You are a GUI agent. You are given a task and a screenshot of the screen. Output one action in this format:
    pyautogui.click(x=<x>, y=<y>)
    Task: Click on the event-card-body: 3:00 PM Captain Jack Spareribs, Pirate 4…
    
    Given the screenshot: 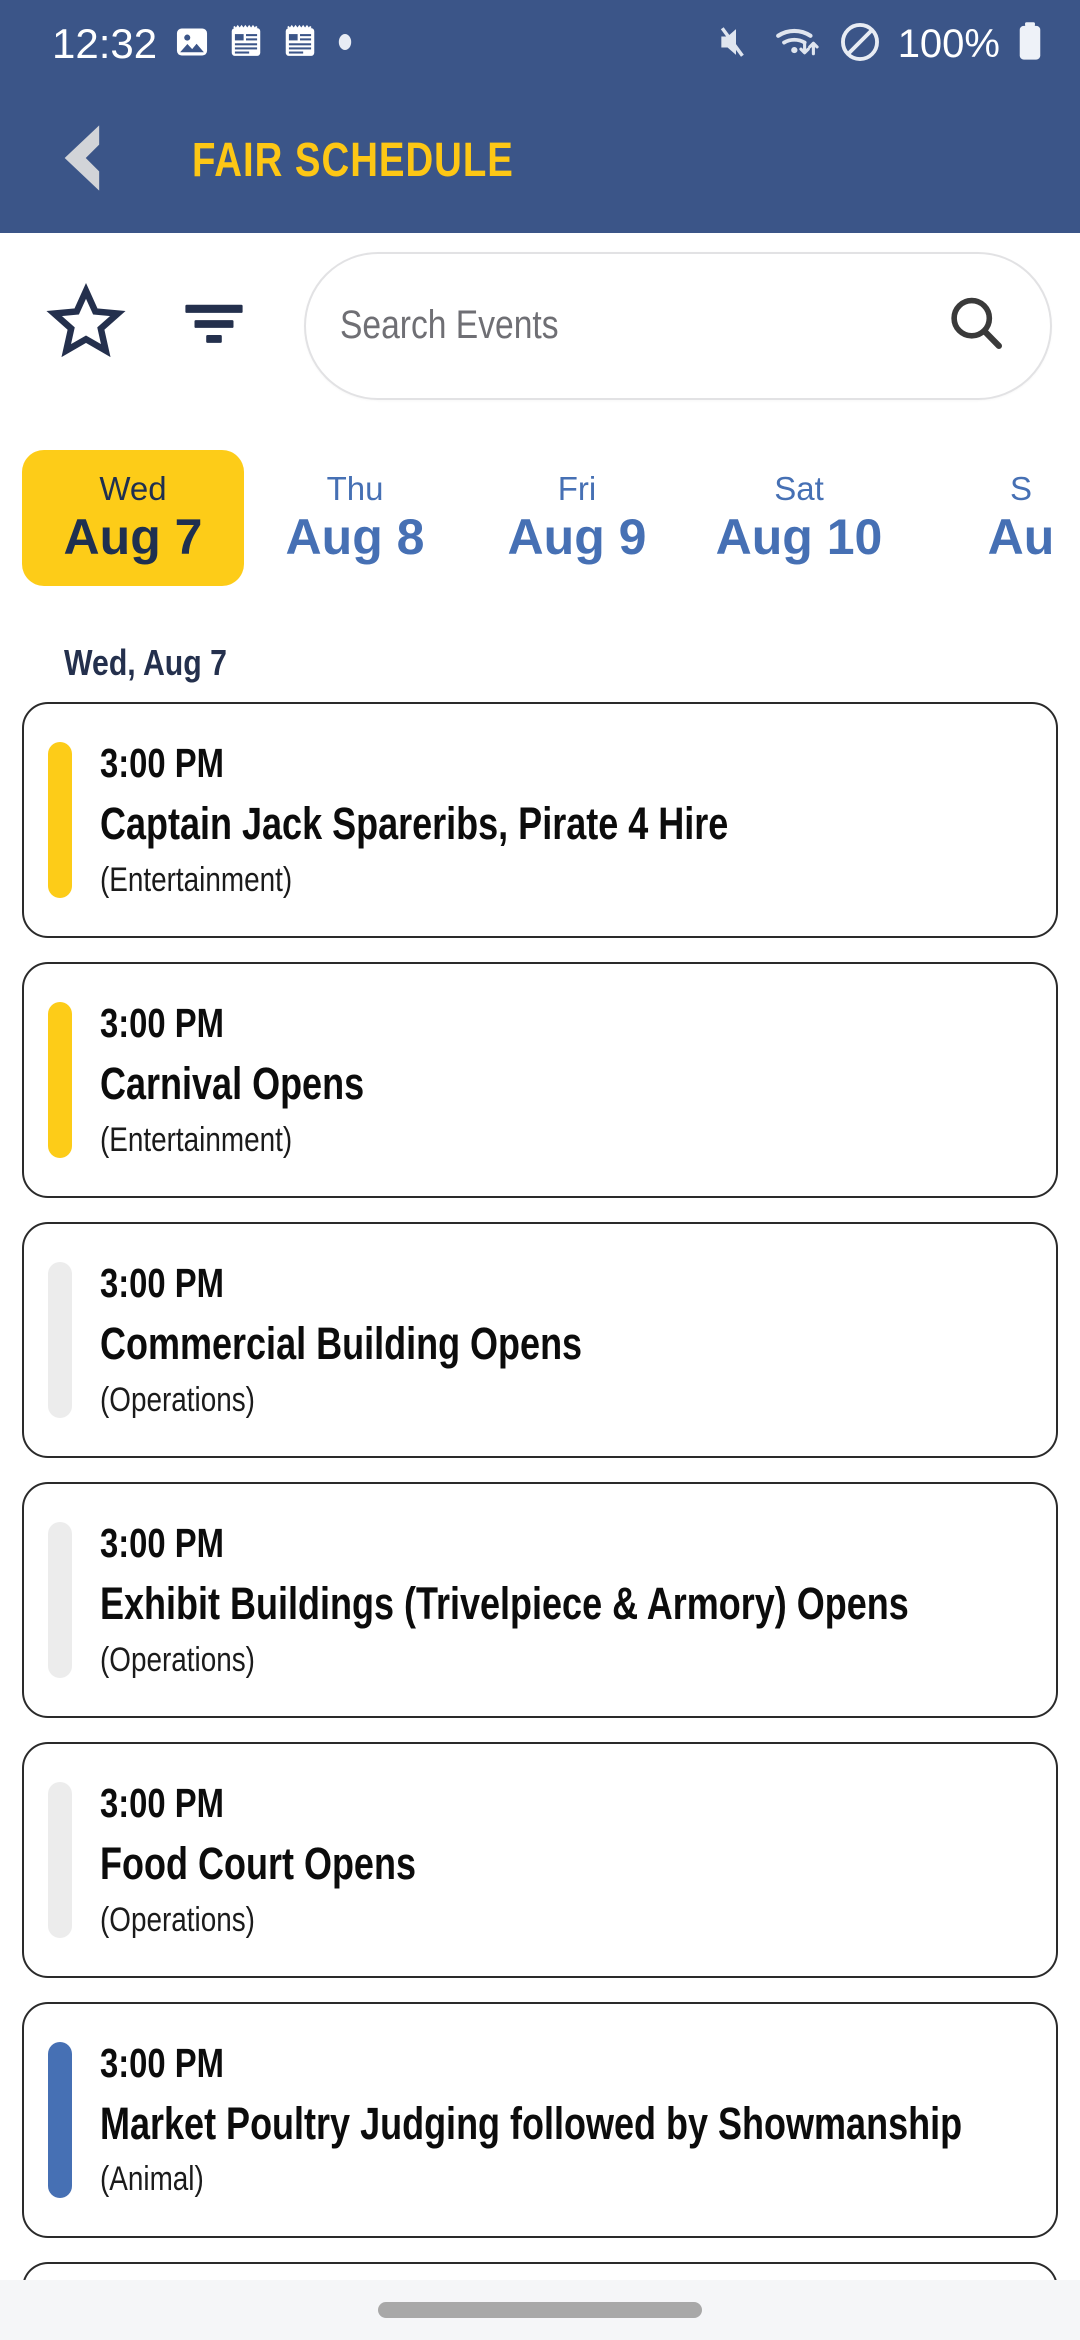 What is the action you would take?
    pyautogui.click(x=563, y=820)
    